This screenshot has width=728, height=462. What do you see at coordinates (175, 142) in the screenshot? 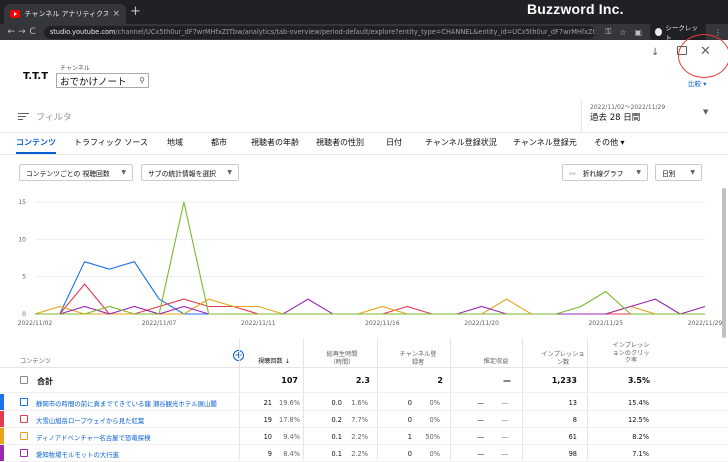
I see `tab-geography: 地域` at bounding box center [175, 142].